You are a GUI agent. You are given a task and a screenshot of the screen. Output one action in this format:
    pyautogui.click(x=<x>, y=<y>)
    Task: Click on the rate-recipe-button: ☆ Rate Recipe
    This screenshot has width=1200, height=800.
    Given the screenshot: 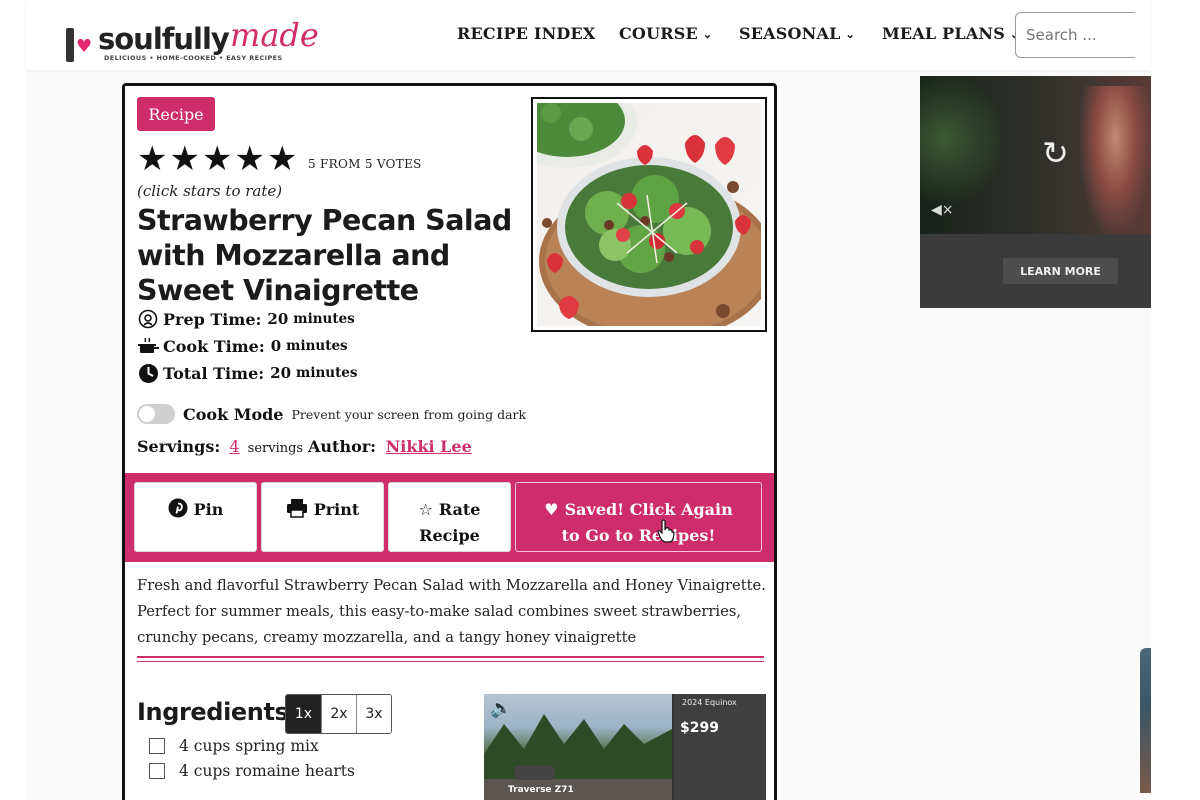 What is the action you would take?
    pyautogui.click(x=449, y=517)
    